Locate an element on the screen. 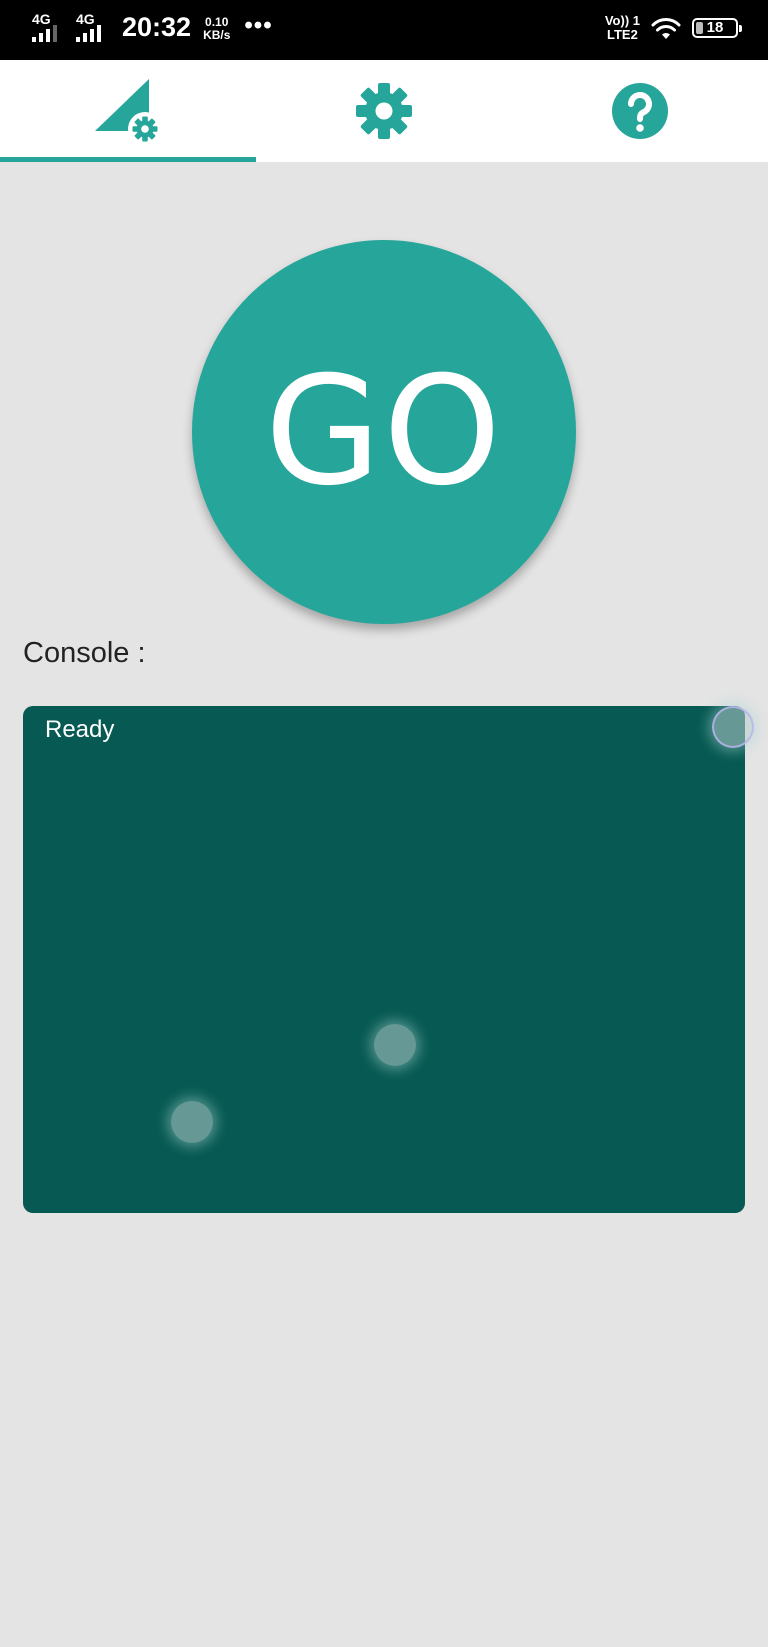 The width and height of the screenshot is (768, 1647). signal-settings-icon is located at coordinates (128, 112).